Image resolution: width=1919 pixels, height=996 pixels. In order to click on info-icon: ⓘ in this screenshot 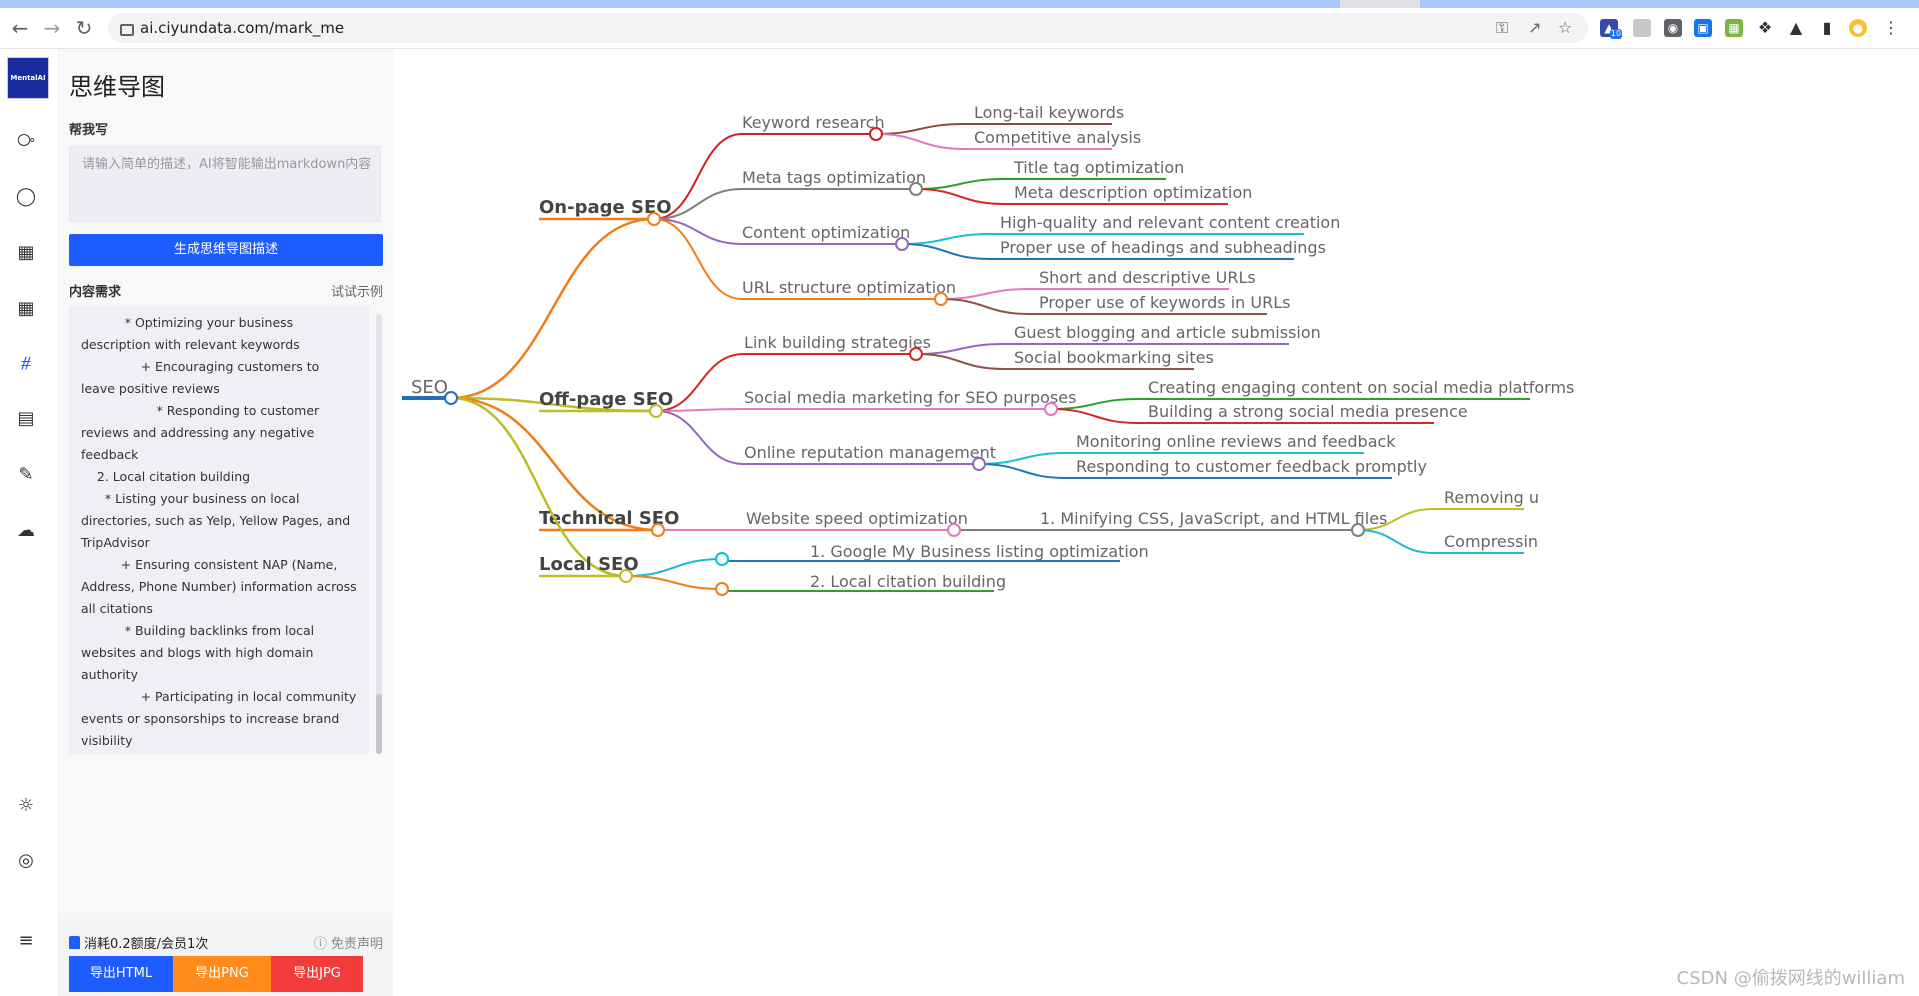, I will do `click(322, 944)`.